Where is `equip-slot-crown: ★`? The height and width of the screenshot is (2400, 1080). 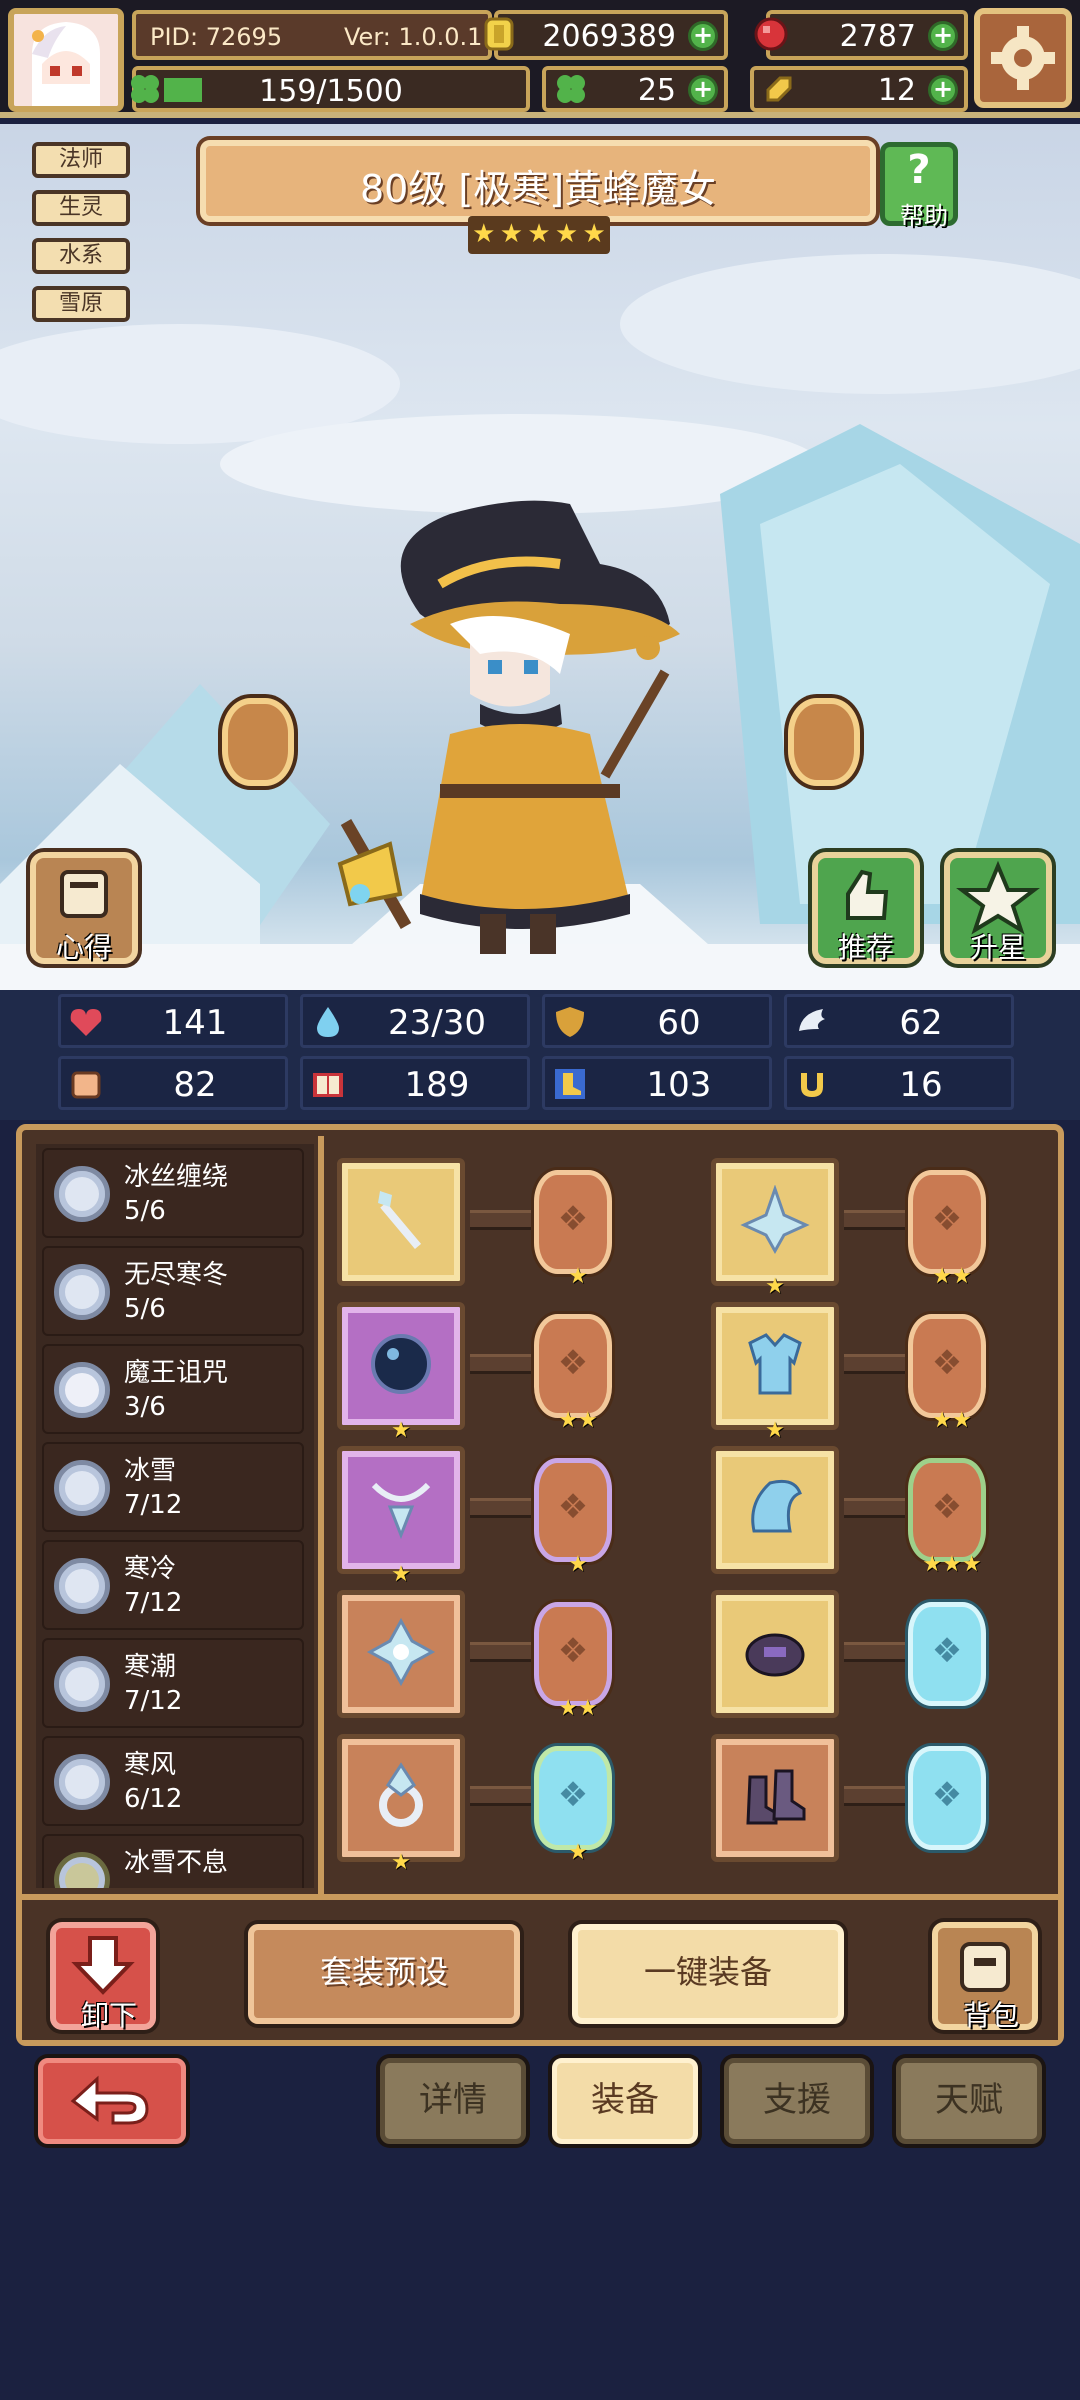 equip-slot-crown: ★ is located at coordinates (775, 1228).